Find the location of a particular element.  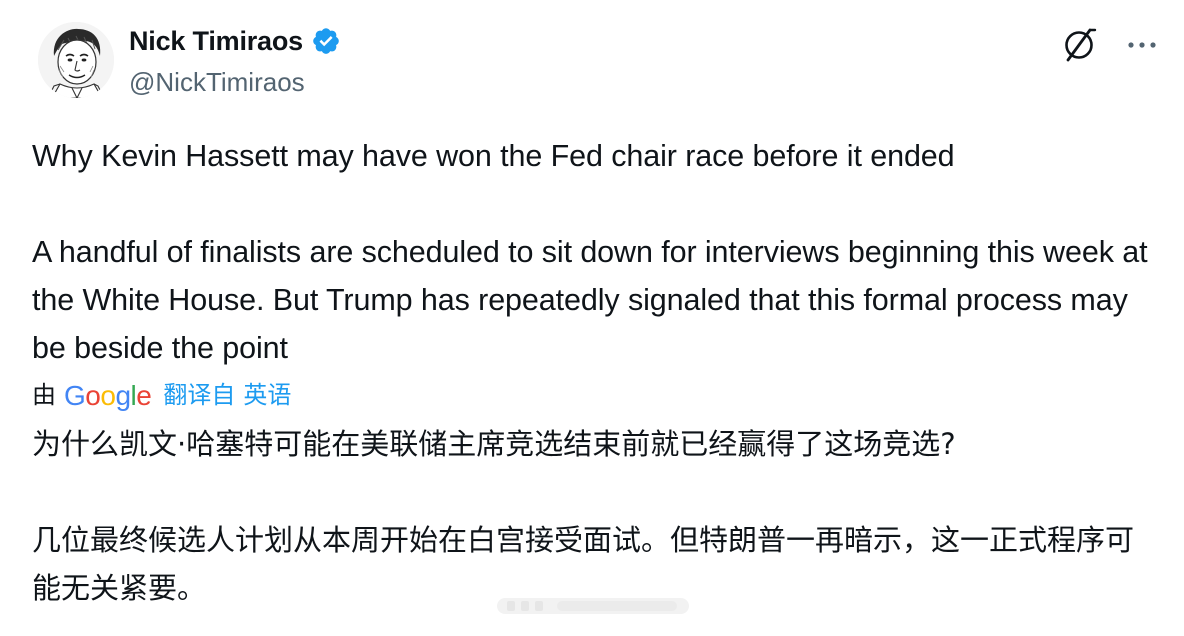

author-display-name: Nick Timiraos is located at coordinates (216, 41).